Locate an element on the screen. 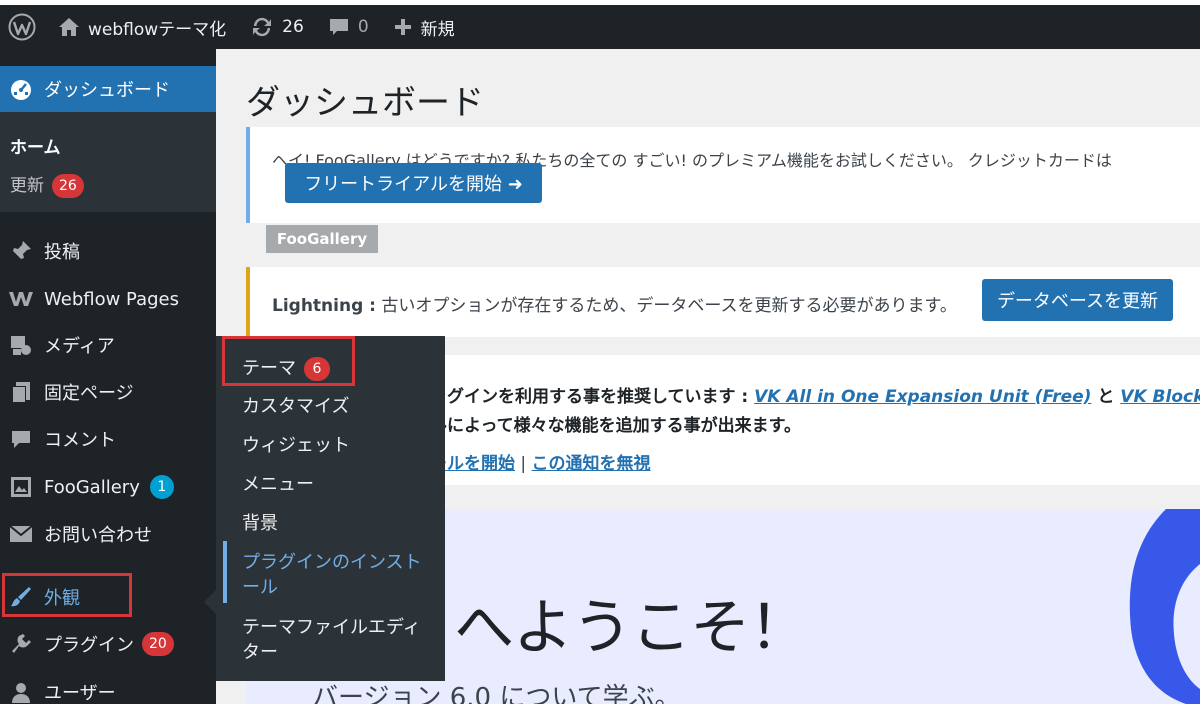 The width and height of the screenshot is (1200, 712). new-content-menu: 新規 is located at coordinates (424, 27).